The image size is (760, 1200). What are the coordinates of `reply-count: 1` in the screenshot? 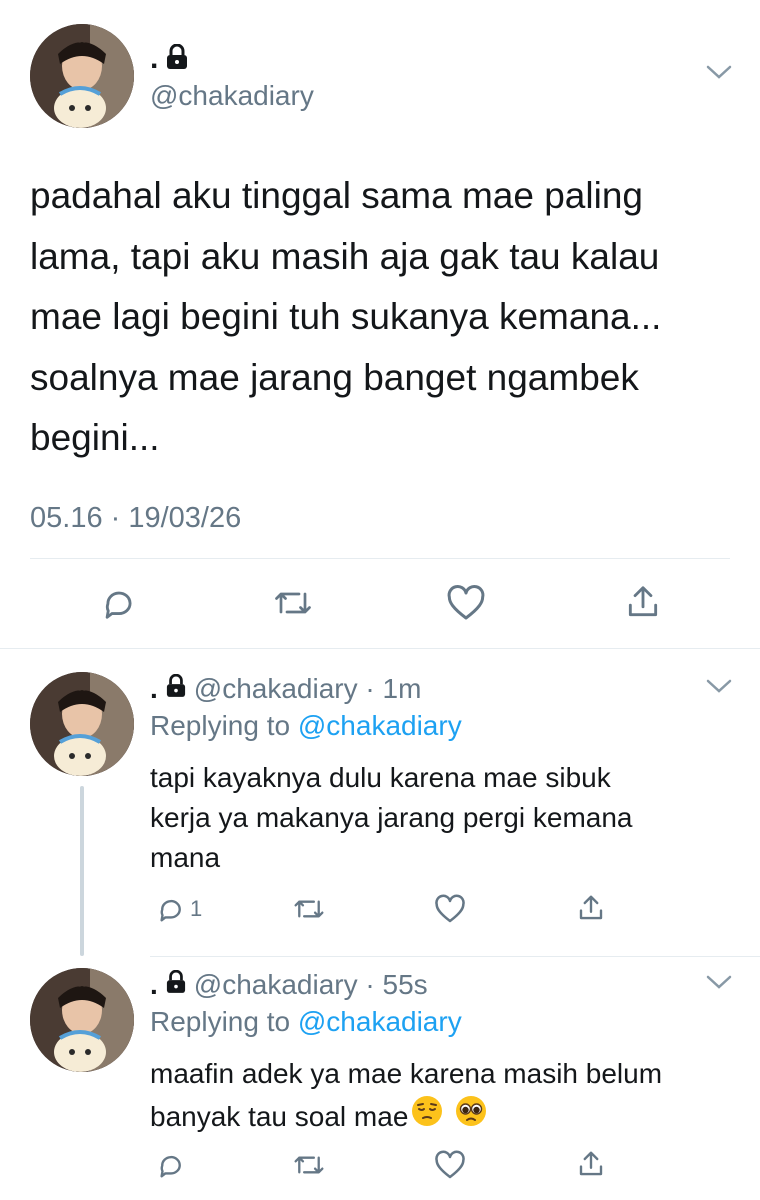 It's located at (196, 908).